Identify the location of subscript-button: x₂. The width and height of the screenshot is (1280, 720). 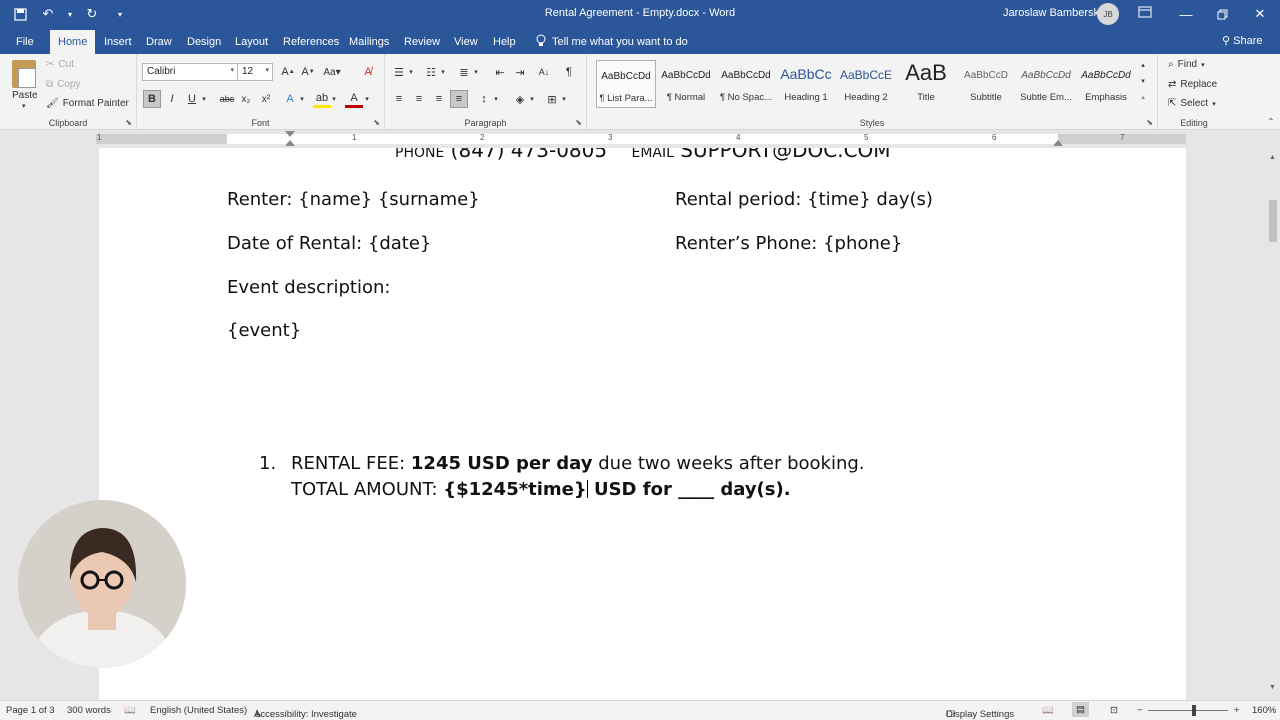
(246, 99).